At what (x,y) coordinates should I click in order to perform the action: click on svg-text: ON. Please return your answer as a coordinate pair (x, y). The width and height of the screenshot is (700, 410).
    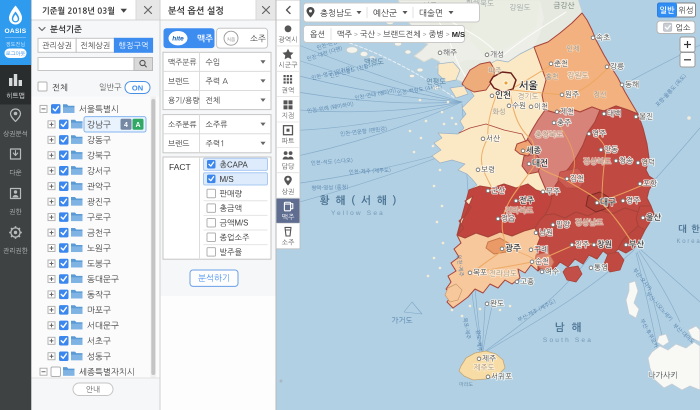
    Looking at the image, I should click on (137, 87).